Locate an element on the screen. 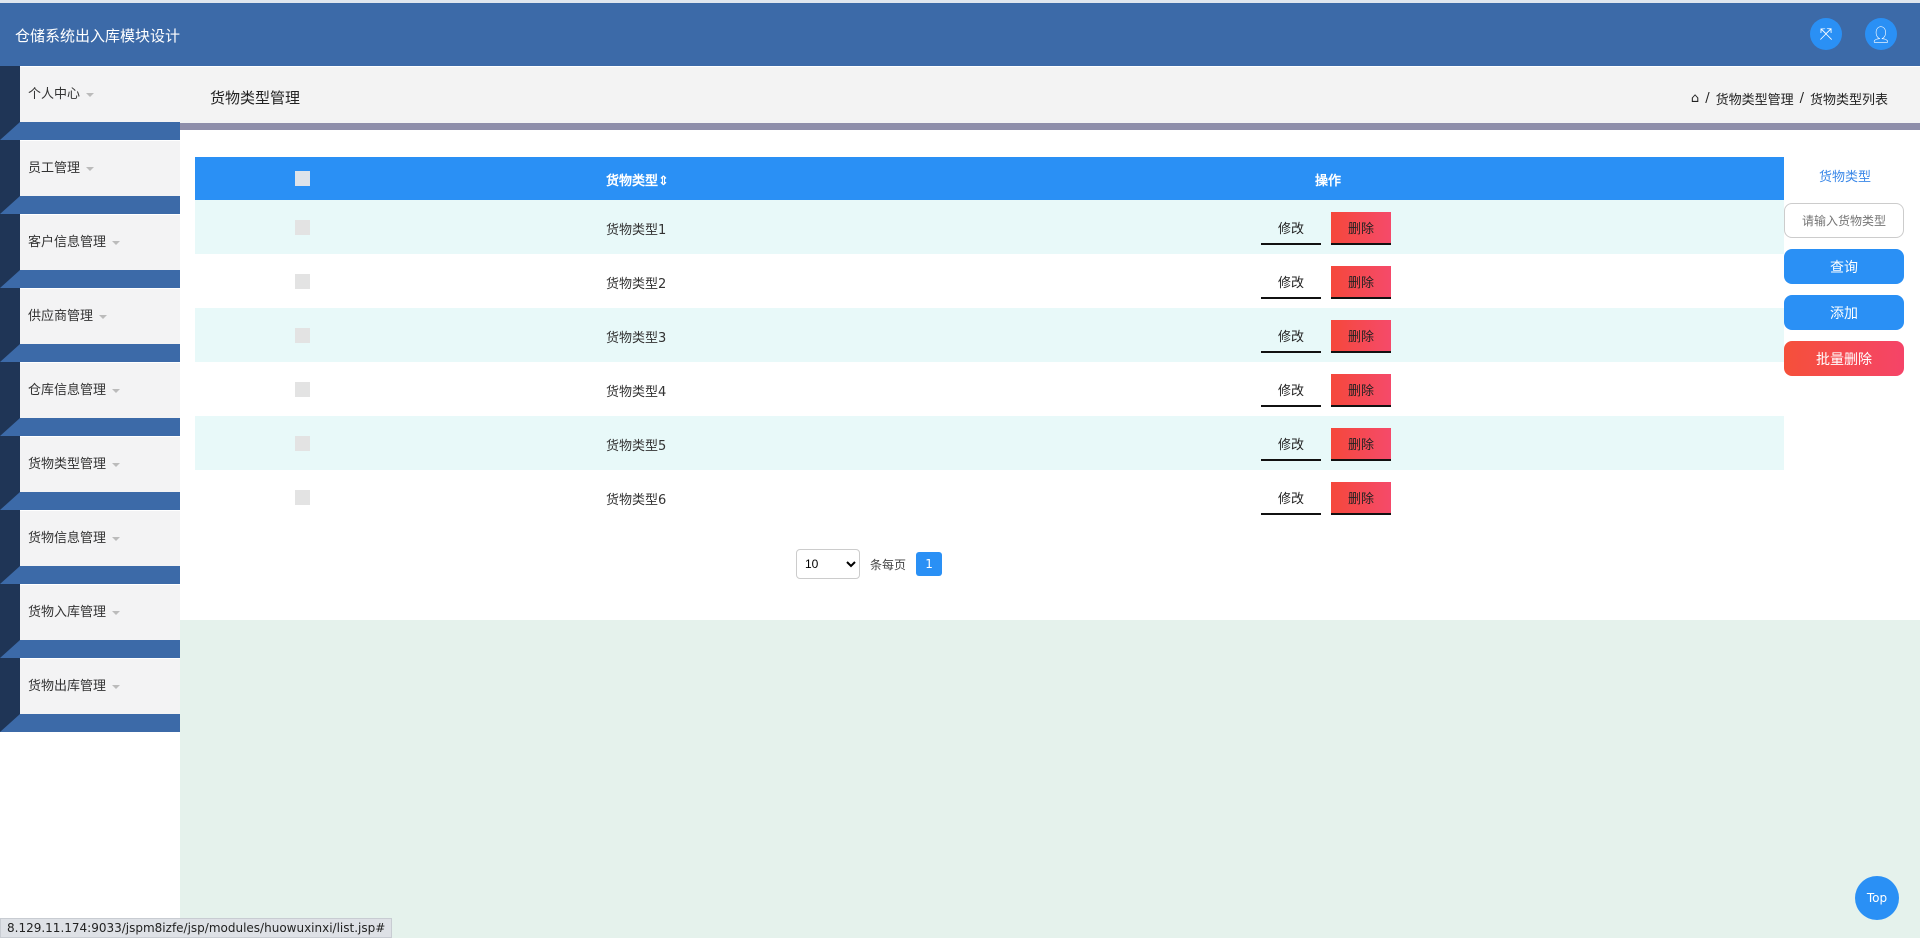 This screenshot has width=1920, height=938. search-label: 货物类型 is located at coordinates (1844, 177).